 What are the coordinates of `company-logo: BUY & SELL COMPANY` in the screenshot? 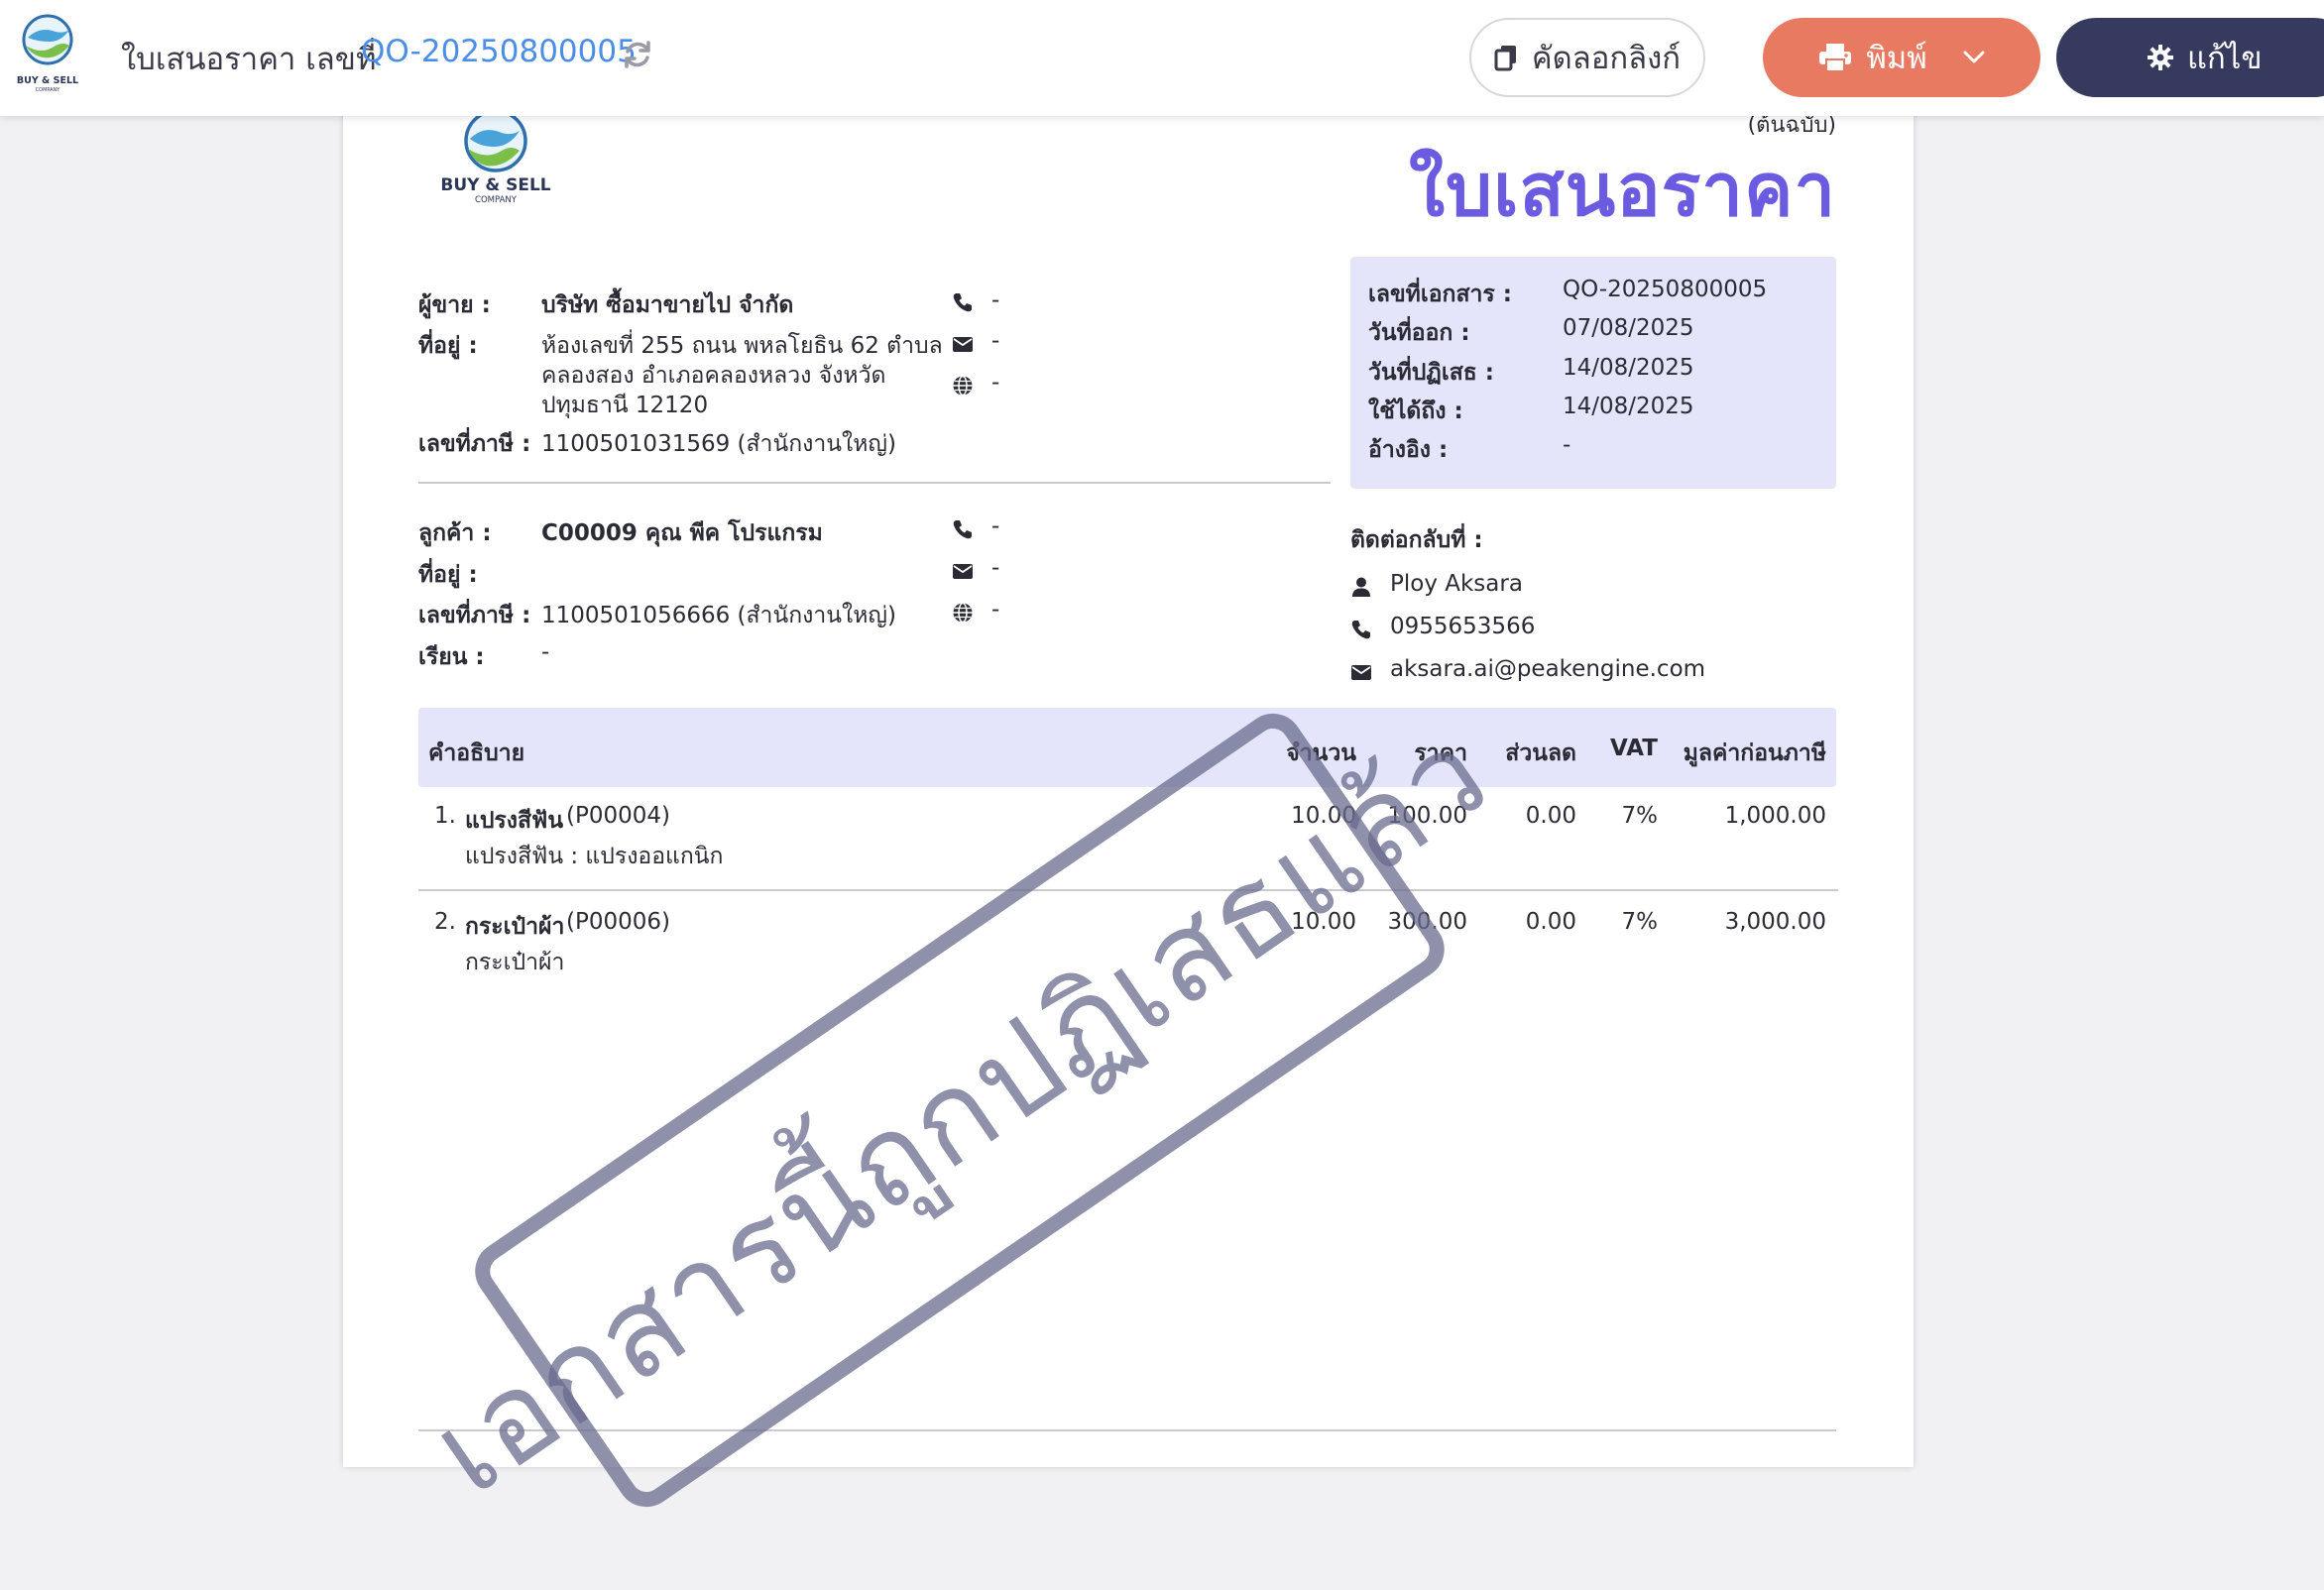 It's located at (47, 53).